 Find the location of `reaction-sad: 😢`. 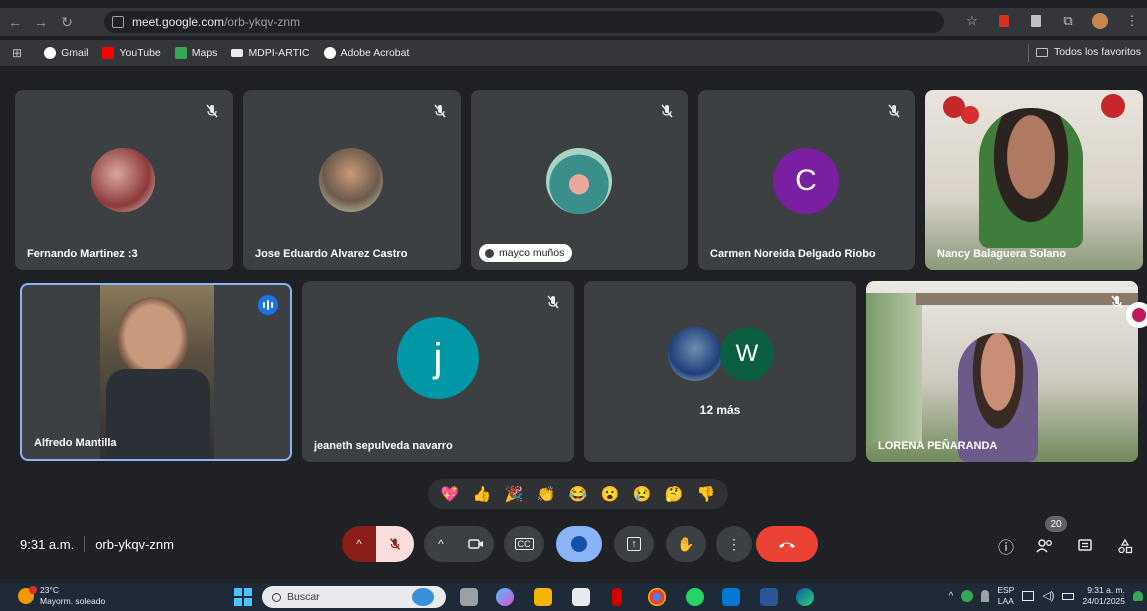

reaction-sad: 😢 is located at coordinates (642, 494).